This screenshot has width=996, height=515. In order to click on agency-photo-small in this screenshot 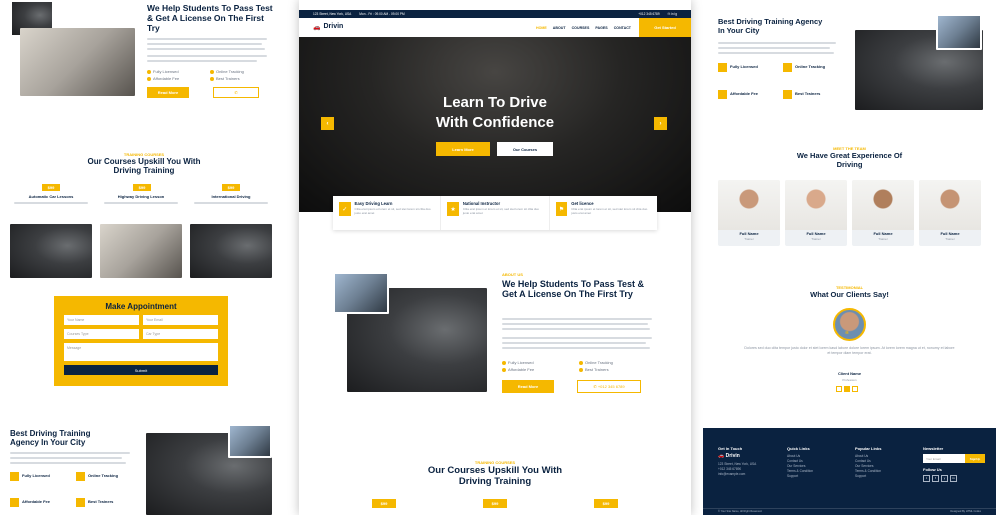, I will do `click(250, 441)`.